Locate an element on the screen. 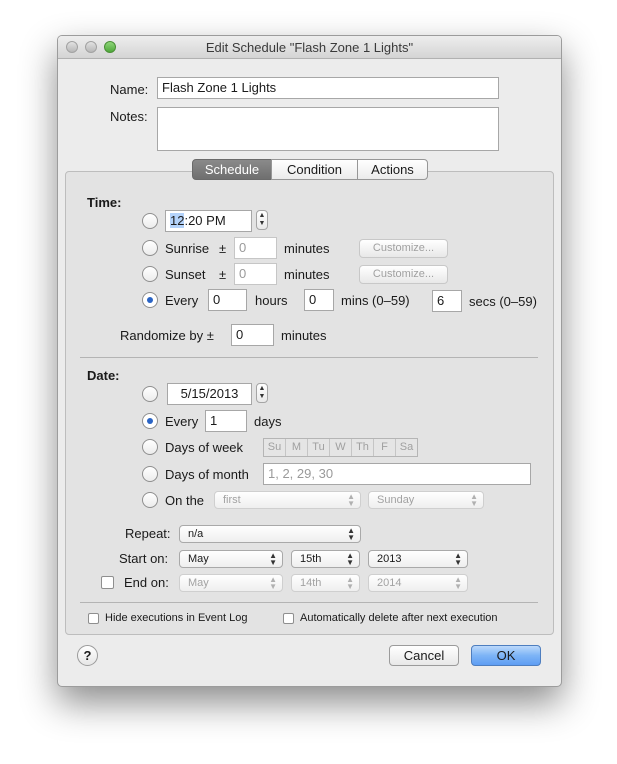  weekday-monday: M is located at coordinates (297, 447).